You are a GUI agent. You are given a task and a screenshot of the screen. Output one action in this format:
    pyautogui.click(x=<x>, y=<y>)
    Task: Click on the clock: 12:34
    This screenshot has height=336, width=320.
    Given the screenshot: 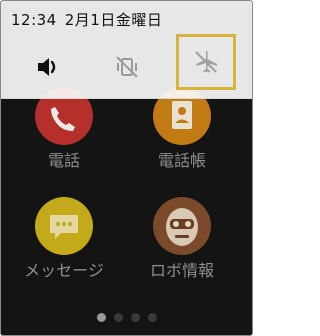 What is the action you would take?
    pyautogui.click(x=34, y=20)
    